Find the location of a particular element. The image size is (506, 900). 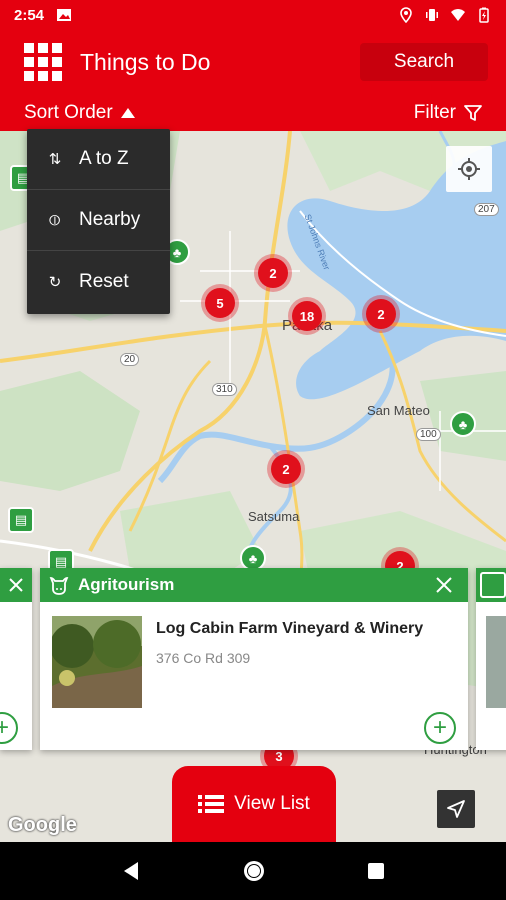

sort-menu-item-nearby: ⦶ Nearby is located at coordinates (98, 220).